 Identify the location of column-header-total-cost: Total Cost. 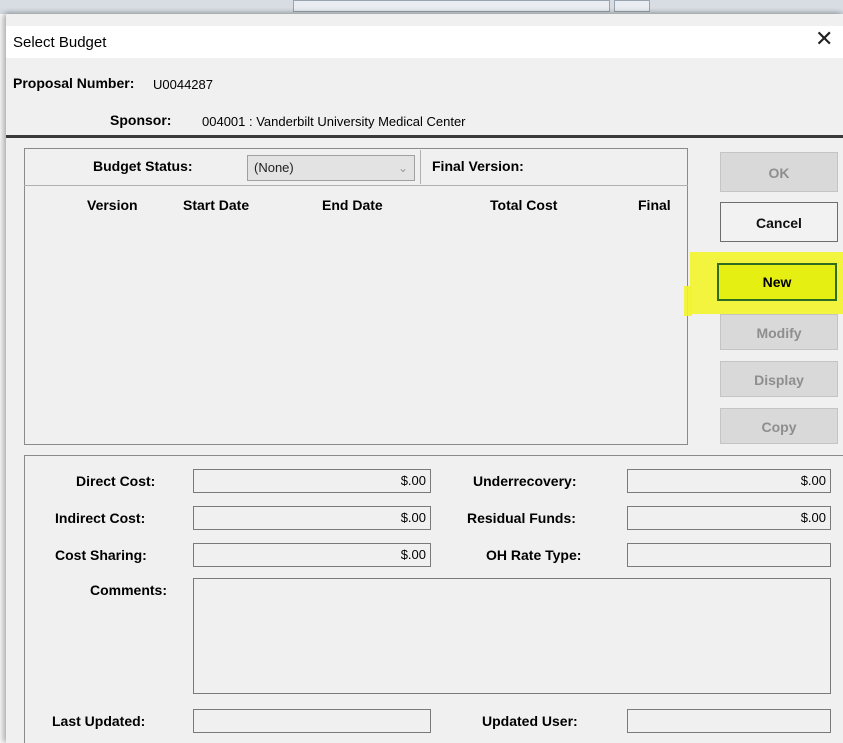
(523, 205).